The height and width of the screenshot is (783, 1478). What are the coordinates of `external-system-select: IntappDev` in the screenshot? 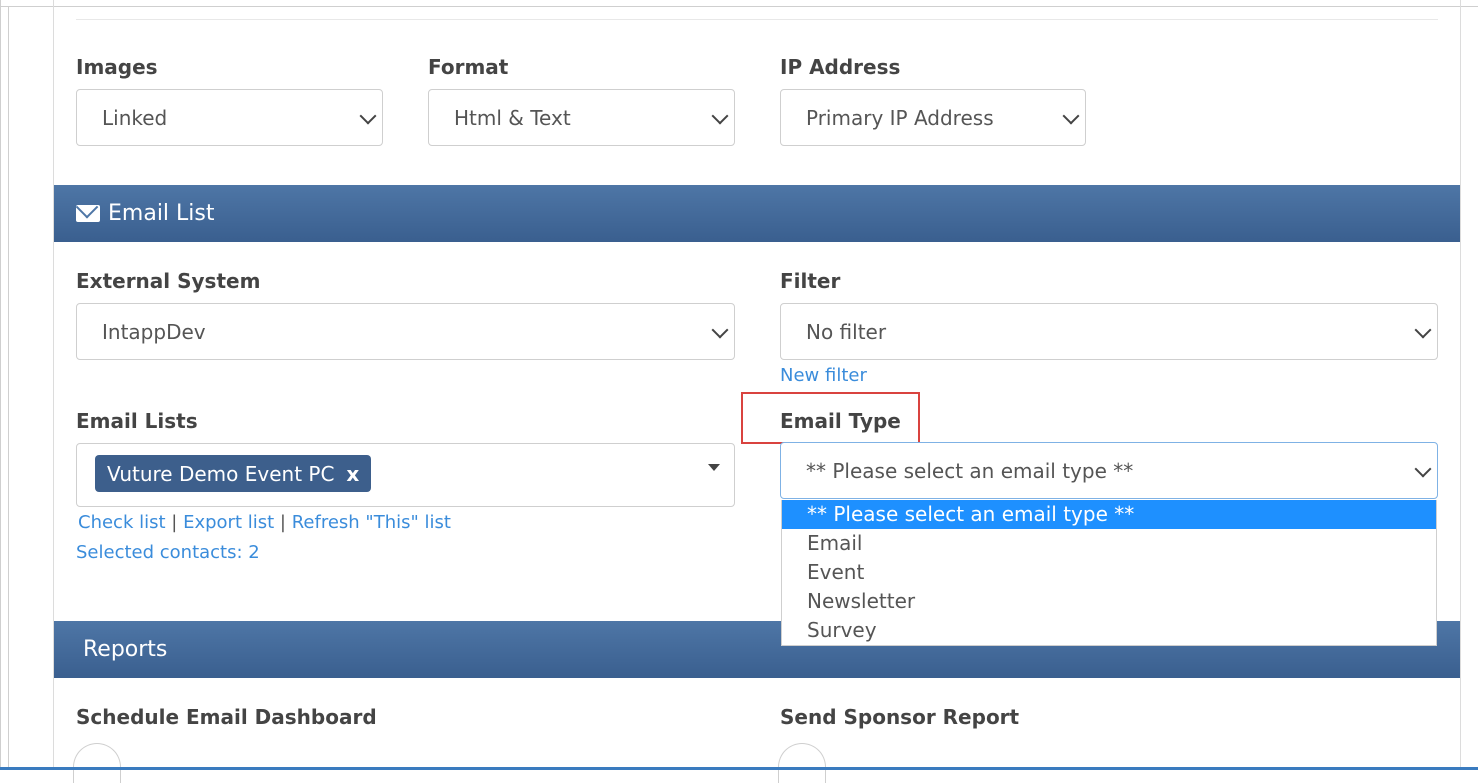 It's located at (405, 331).